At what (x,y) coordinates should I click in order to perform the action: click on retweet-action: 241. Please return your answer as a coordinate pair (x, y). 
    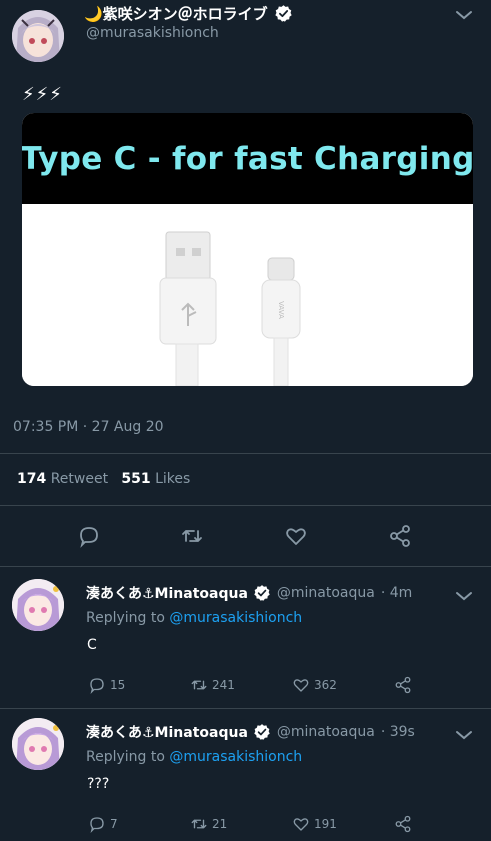
    Looking at the image, I should click on (212, 685).